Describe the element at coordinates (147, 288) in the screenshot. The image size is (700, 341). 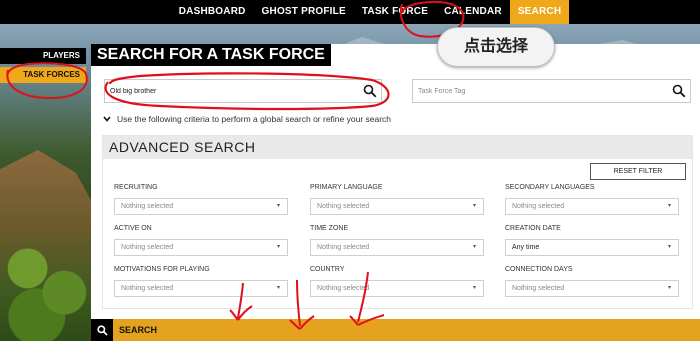
I see `motivations-value: Nothing selected` at that location.